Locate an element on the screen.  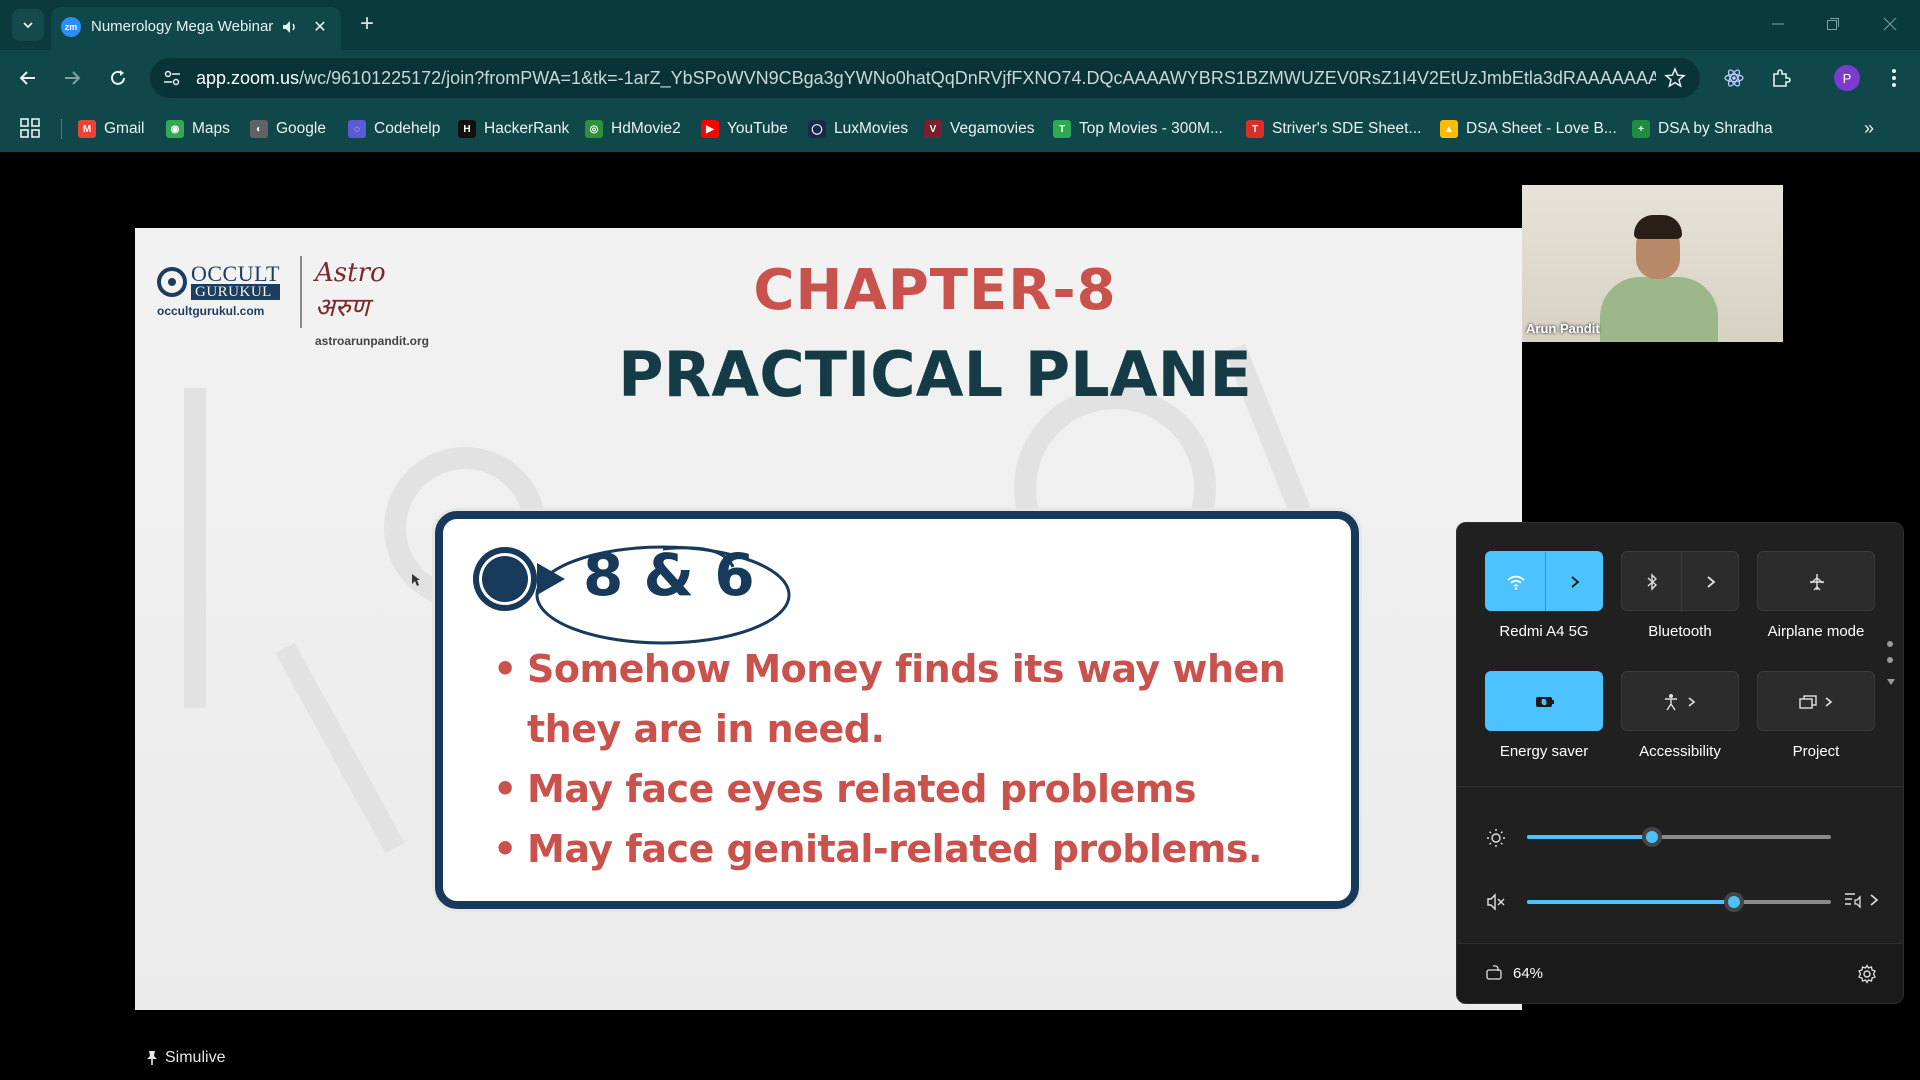
tab-search-button is located at coordinates (28, 25).